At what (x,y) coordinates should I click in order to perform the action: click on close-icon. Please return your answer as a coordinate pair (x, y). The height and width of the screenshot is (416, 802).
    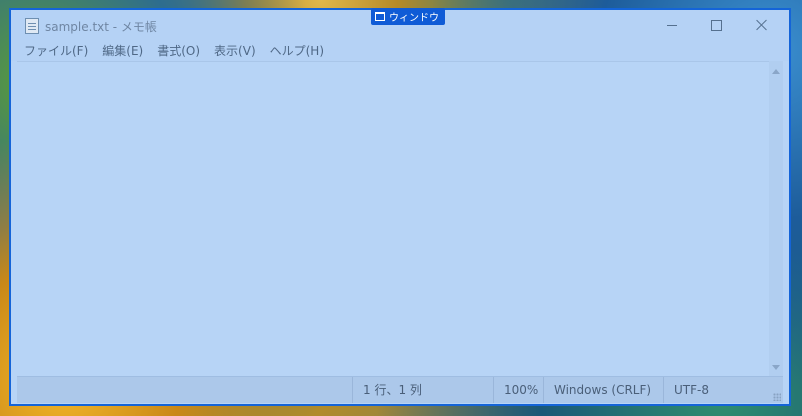
    Looking at the image, I should click on (762, 25).